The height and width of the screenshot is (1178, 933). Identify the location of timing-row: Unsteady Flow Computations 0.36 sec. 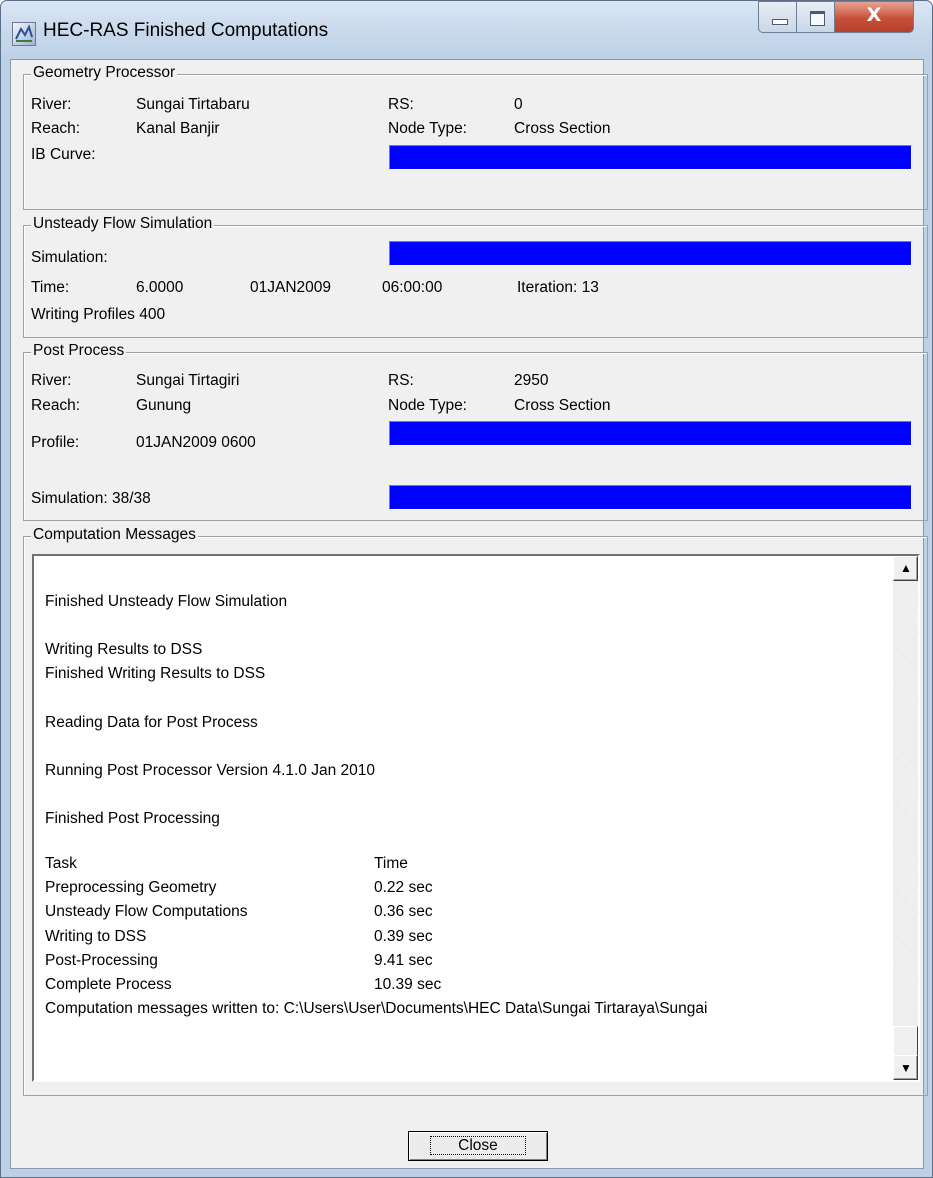
(239, 912).